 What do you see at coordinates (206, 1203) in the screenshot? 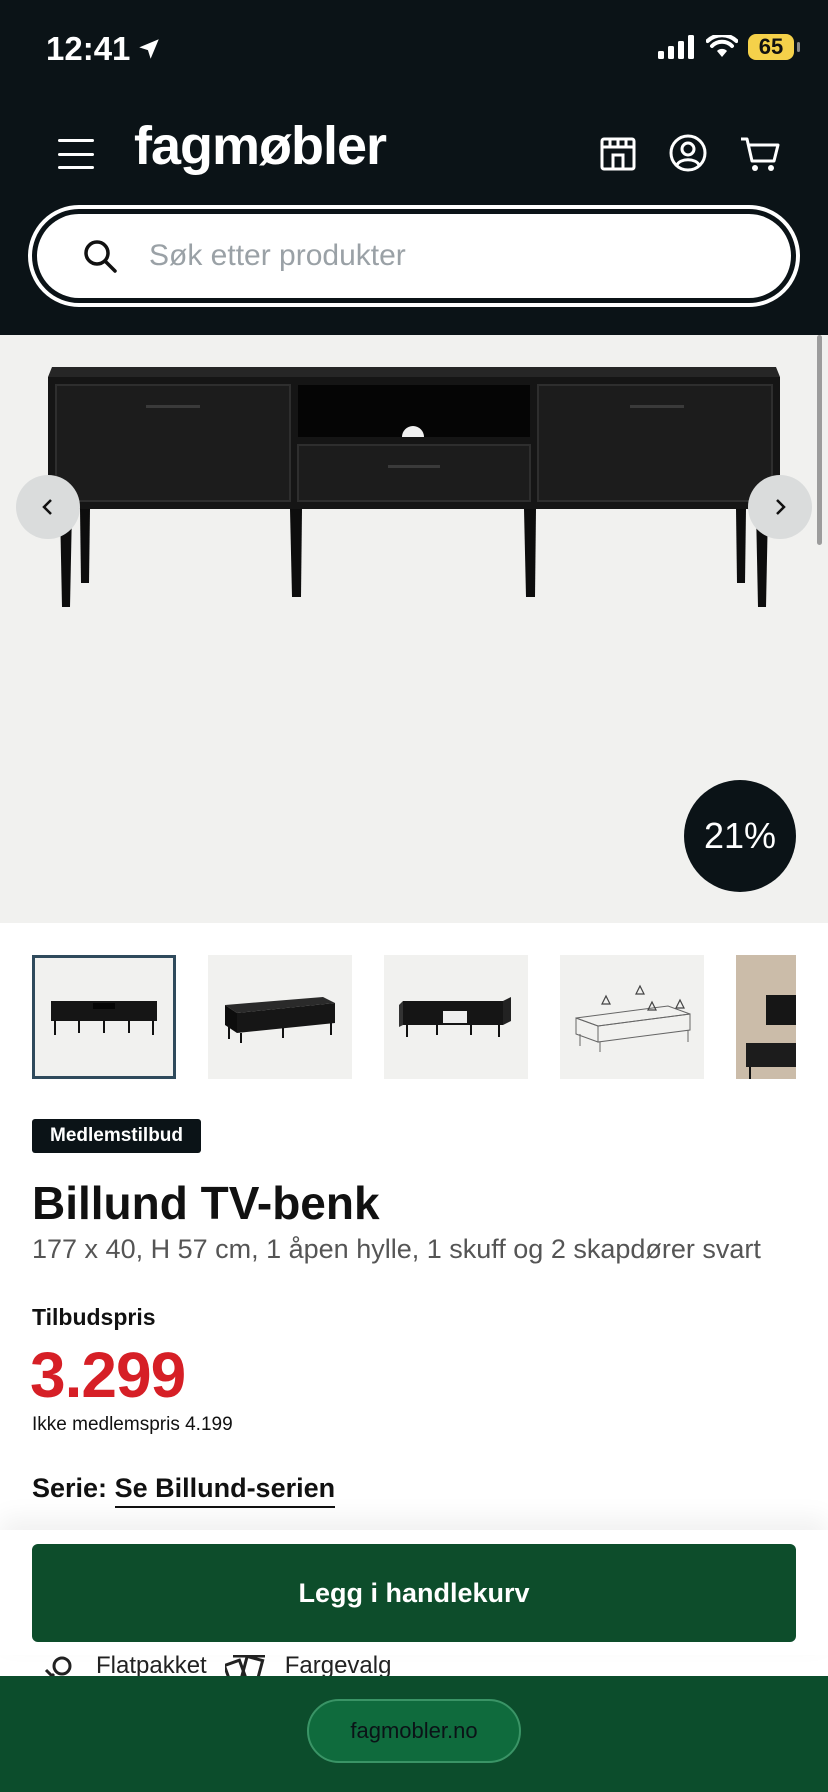
I see `product-title: Billund TV-benk` at bounding box center [206, 1203].